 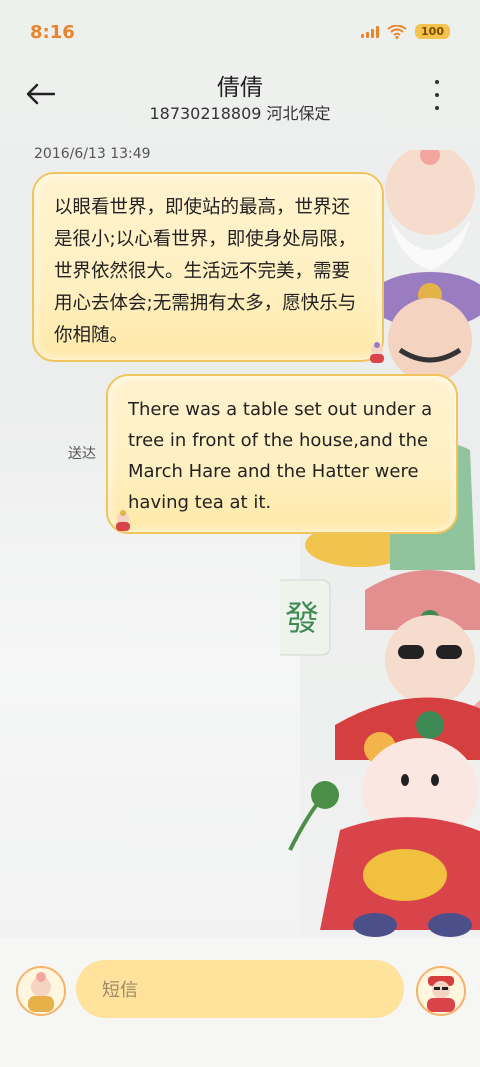 I want to click on chat-header: 倩倩 18730218809 河北保定, so click(x=240, y=103).